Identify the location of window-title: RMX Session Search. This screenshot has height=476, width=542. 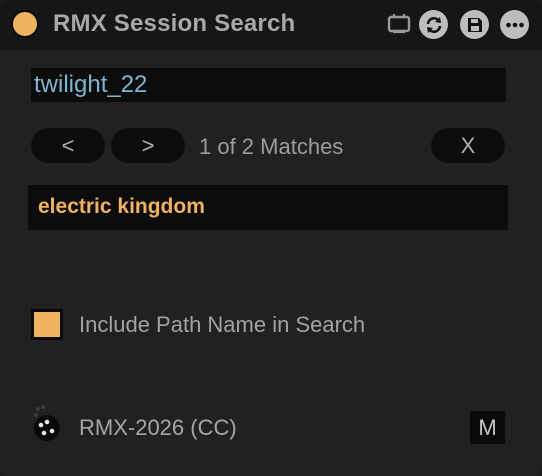
(174, 23).